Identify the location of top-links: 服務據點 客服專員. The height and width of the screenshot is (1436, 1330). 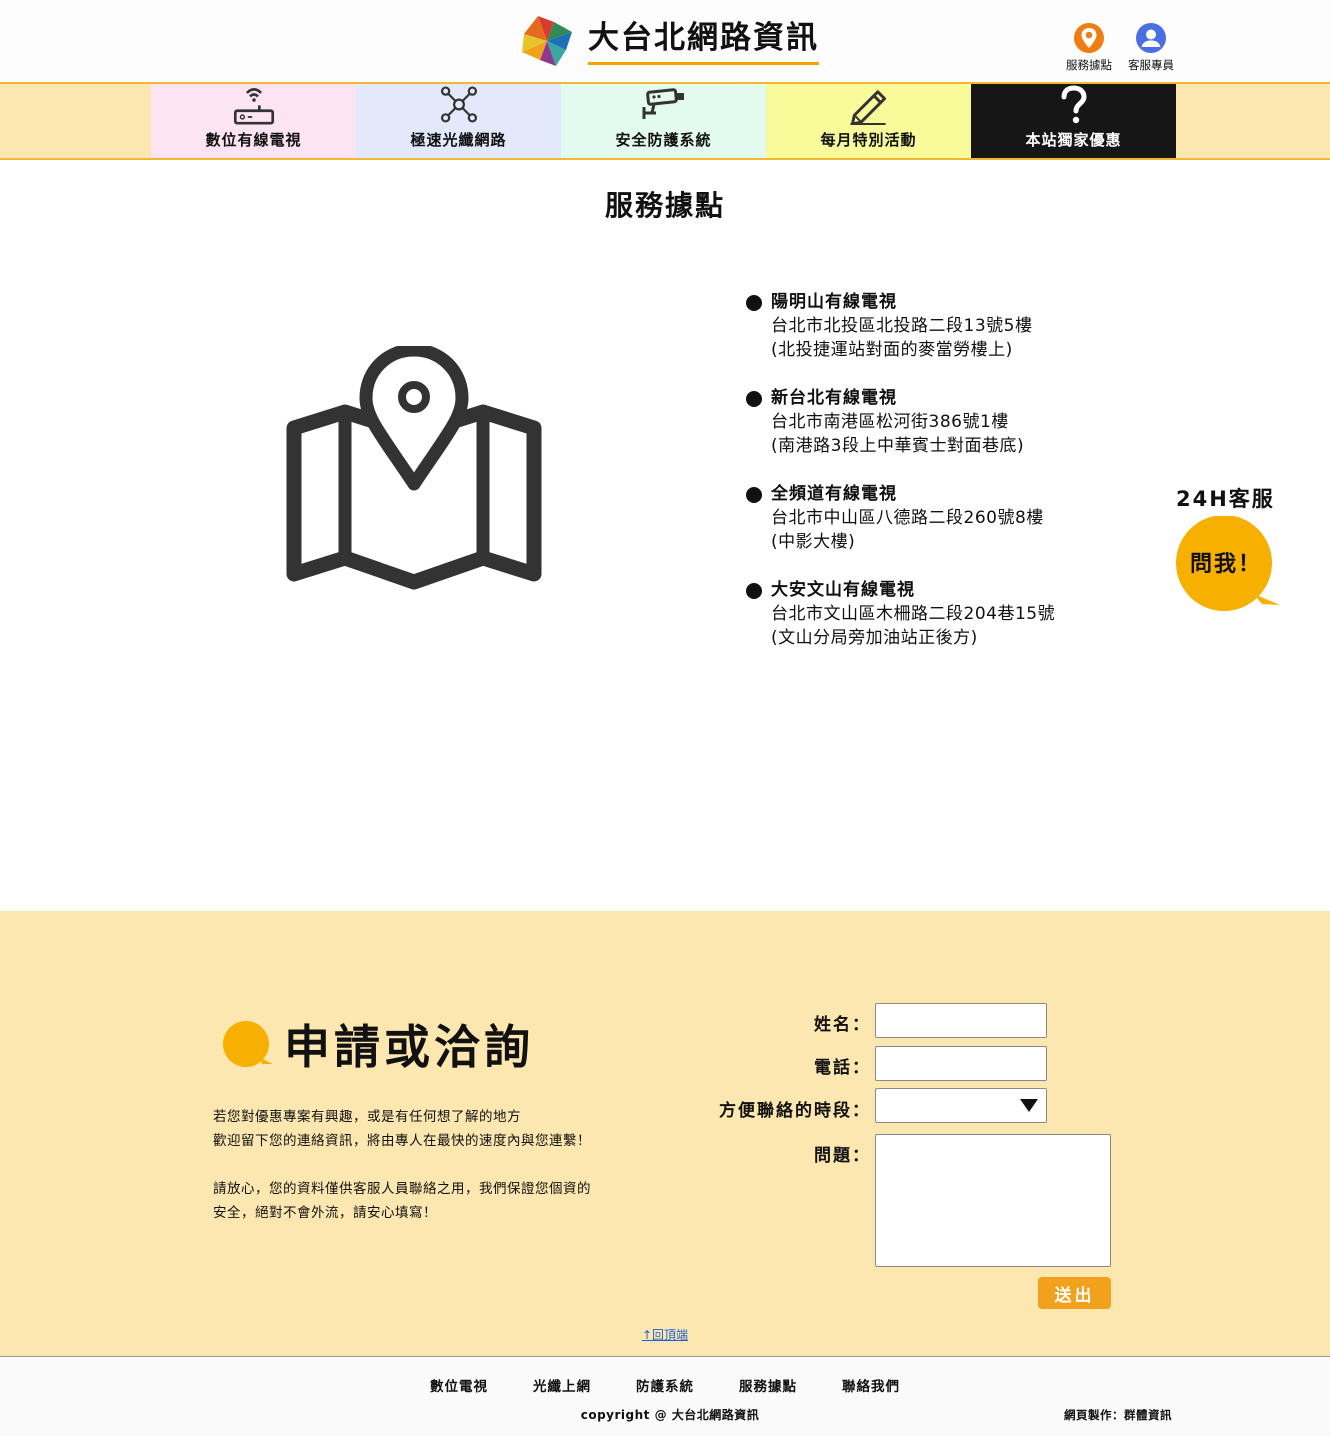
(1120, 47).